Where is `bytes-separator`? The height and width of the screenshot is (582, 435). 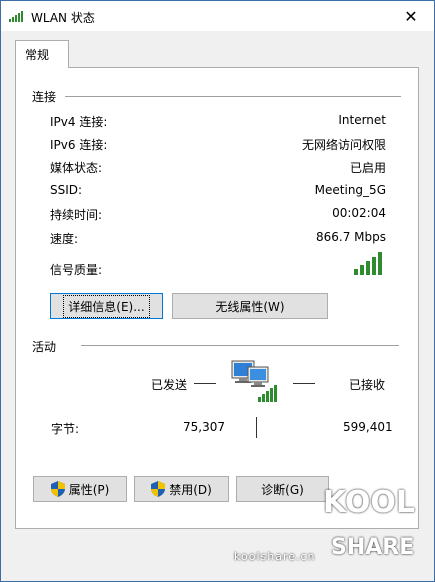
bytes-separator is located at coordinates (256, 427).